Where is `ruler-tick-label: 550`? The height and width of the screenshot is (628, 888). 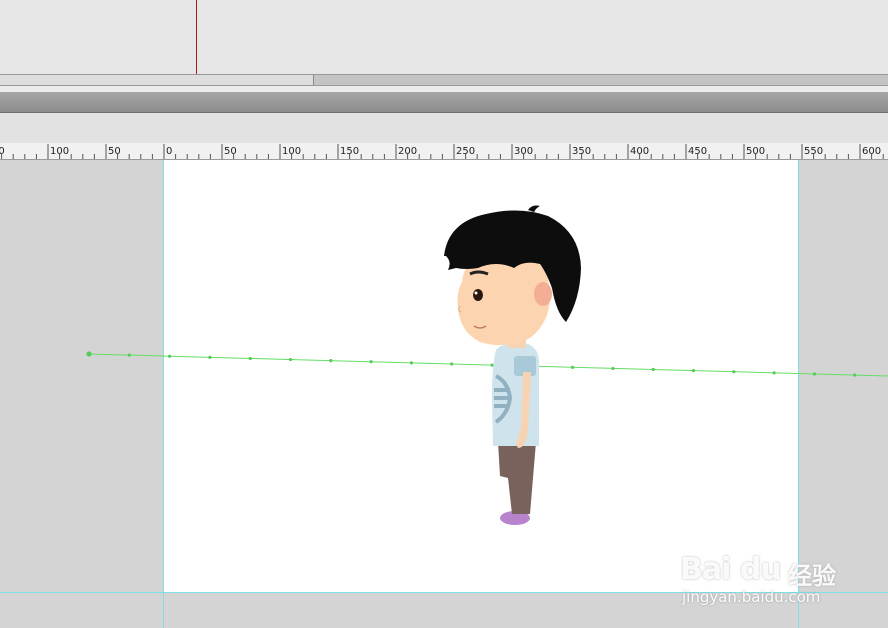
ruler-tick-label: 550 is located at coordinates (813, 151).